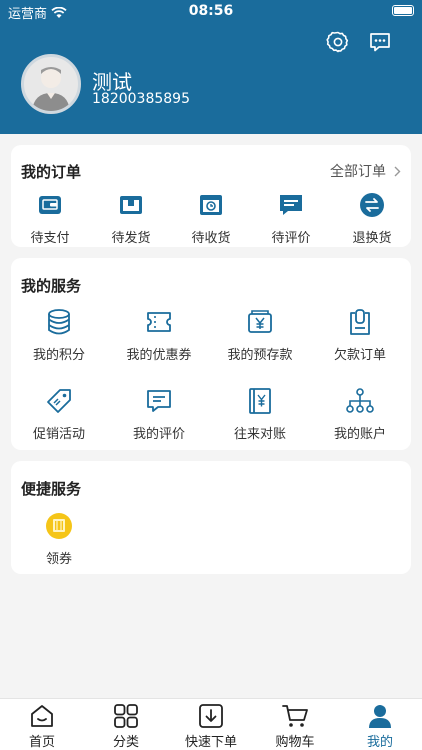 This screenshot has width=422, height=750. I want to click on service-points: 我的积分, so click(59, 335).